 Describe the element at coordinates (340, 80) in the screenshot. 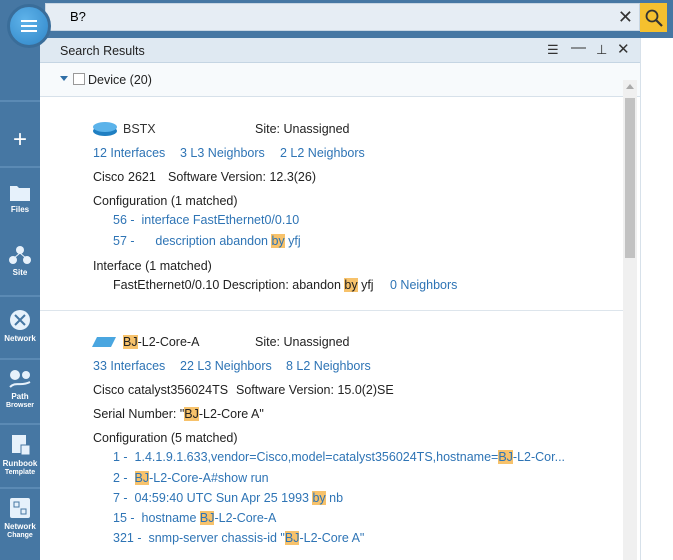

I see `device-group-header: Device (20)` at that location.